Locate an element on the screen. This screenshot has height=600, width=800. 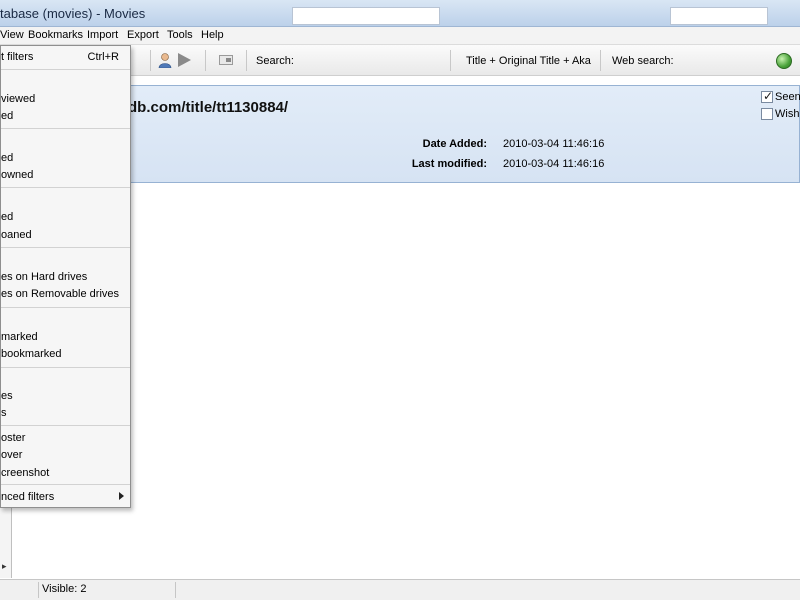
menu-view: View is located at coordinates (12, 35).